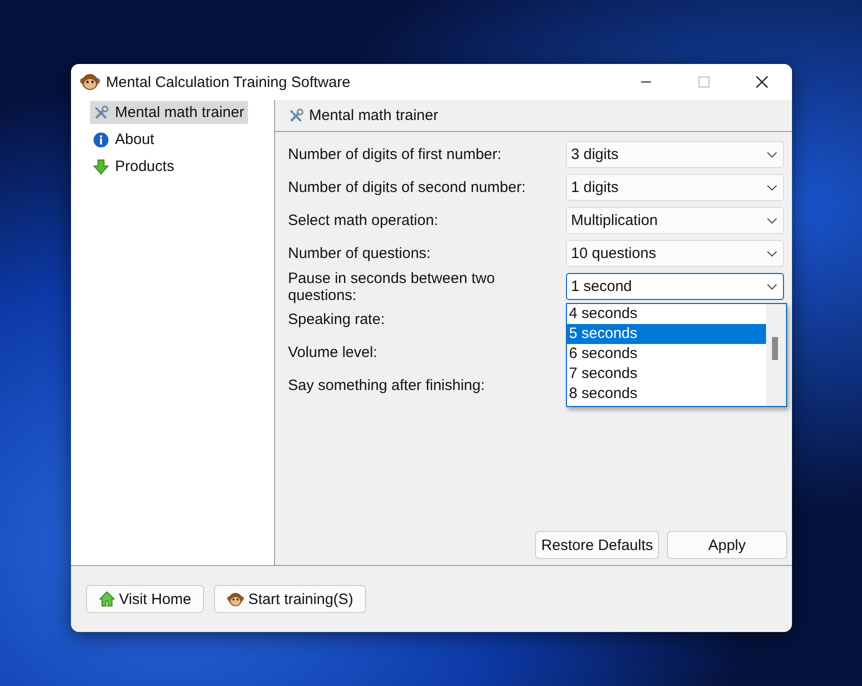  What do you see at coordinates (762, 82) in the screenshot?
I see `close-icon` at bounding box center [762, 82].